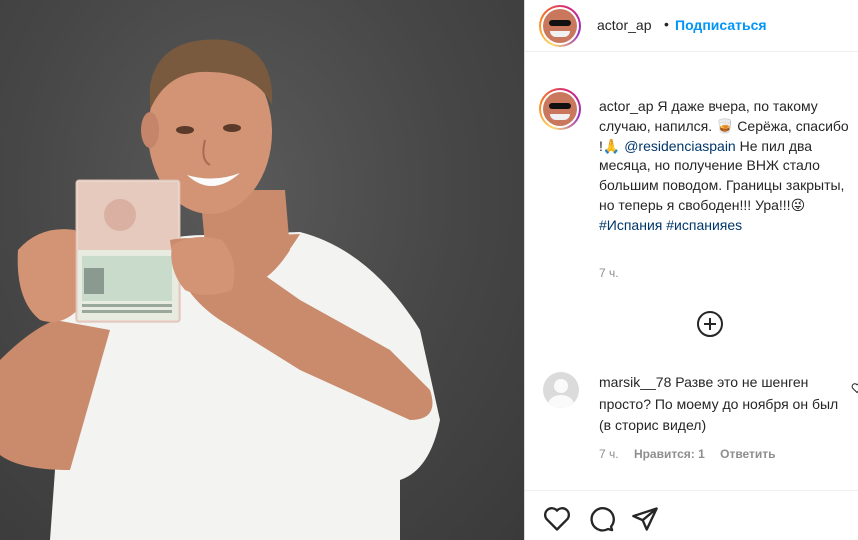 This screenshot has height=540, width=858. What do you see at coordinates (630, 225) in the screenshot?
I see `hashtag-link-1: #Испания` at bounding box center [630, 225].